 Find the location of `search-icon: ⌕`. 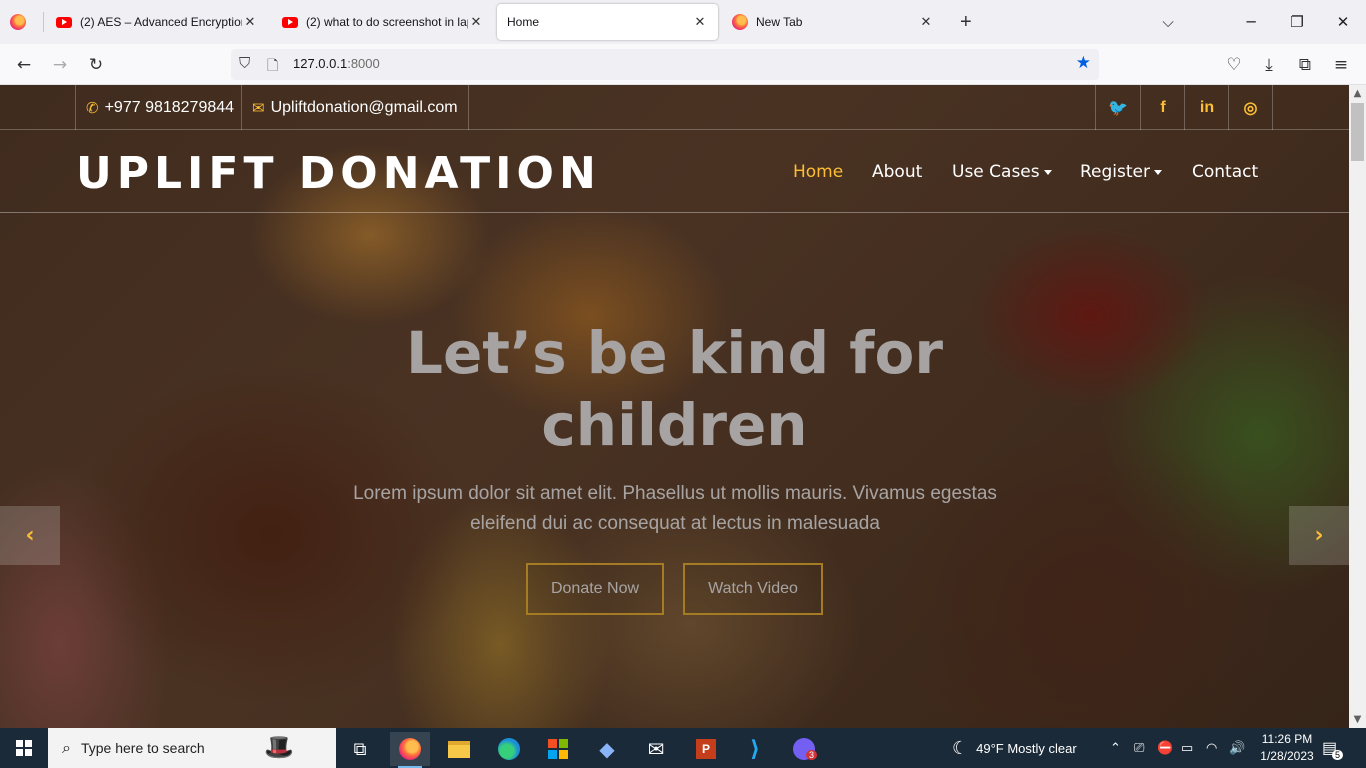

search-icon: ⌕ is located at coordinates (66, 747).